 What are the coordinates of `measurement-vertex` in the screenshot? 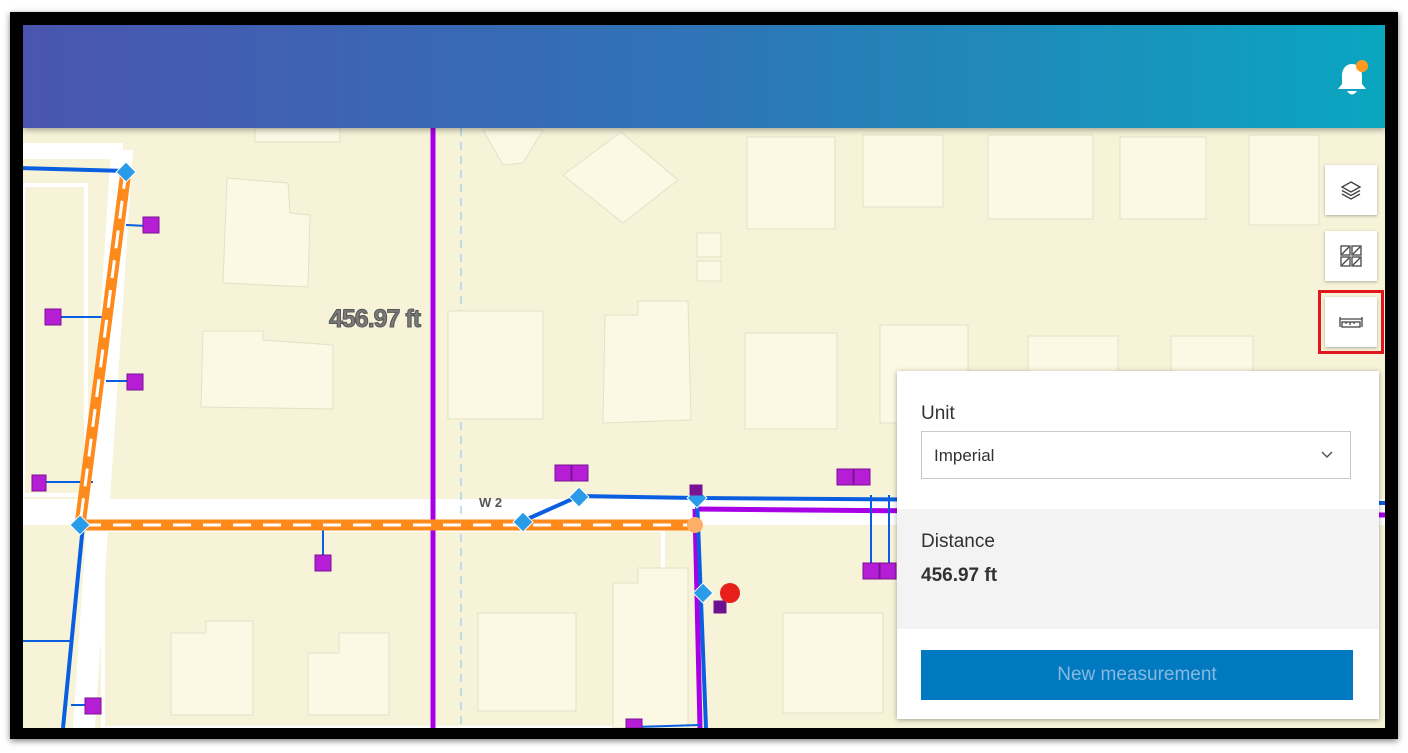 It's located at (695, 525).